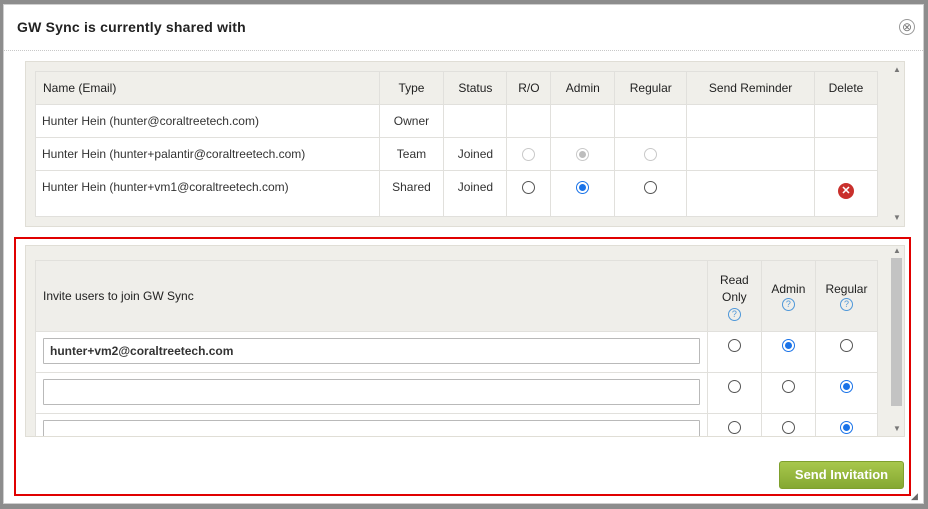 Image resolution: width=928 pixels, height=509 pixels. Describe the element at coordinates (411, 193) in the screenshot. I see `member-type: Shared` at that location.